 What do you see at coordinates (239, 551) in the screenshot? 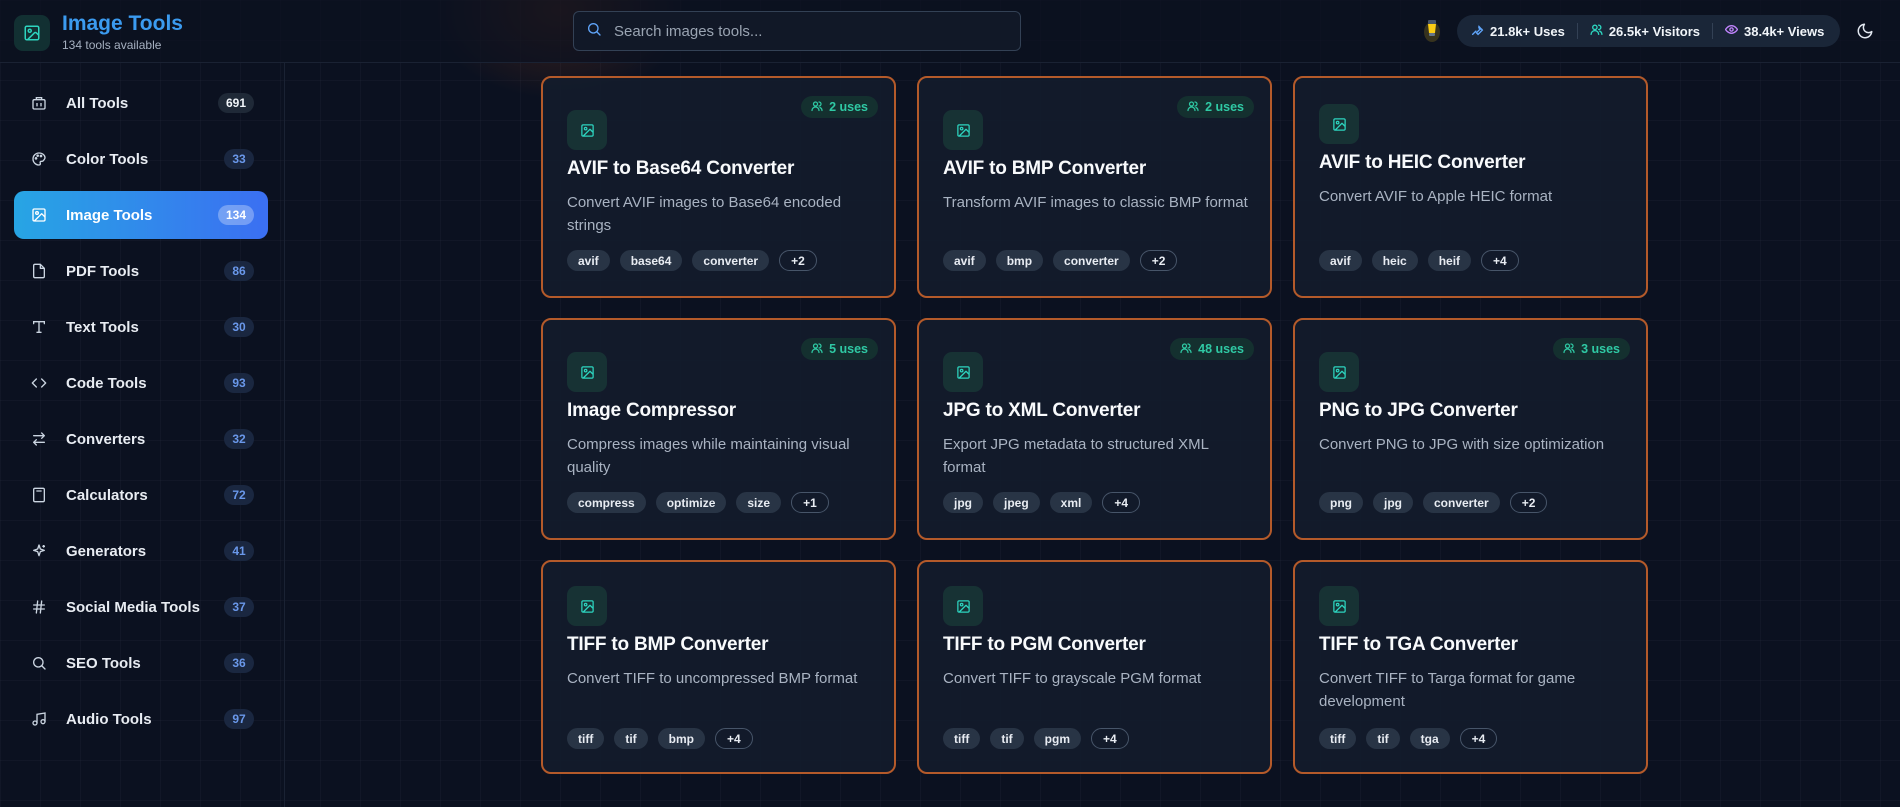
I see `count-badge: 41` at bounding box center [239, 551].